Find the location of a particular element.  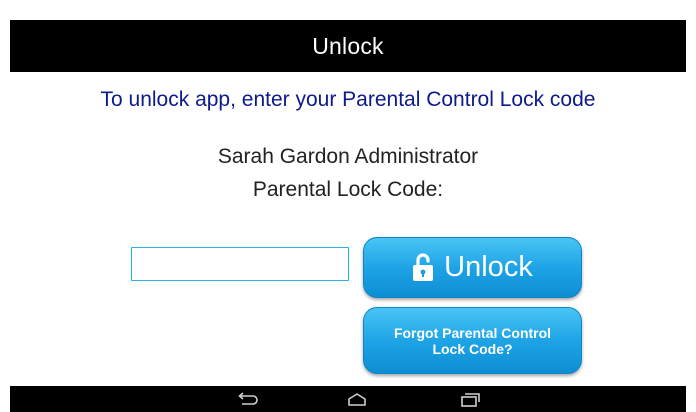

page-title: Unlock is located at coordinates (348, 45).